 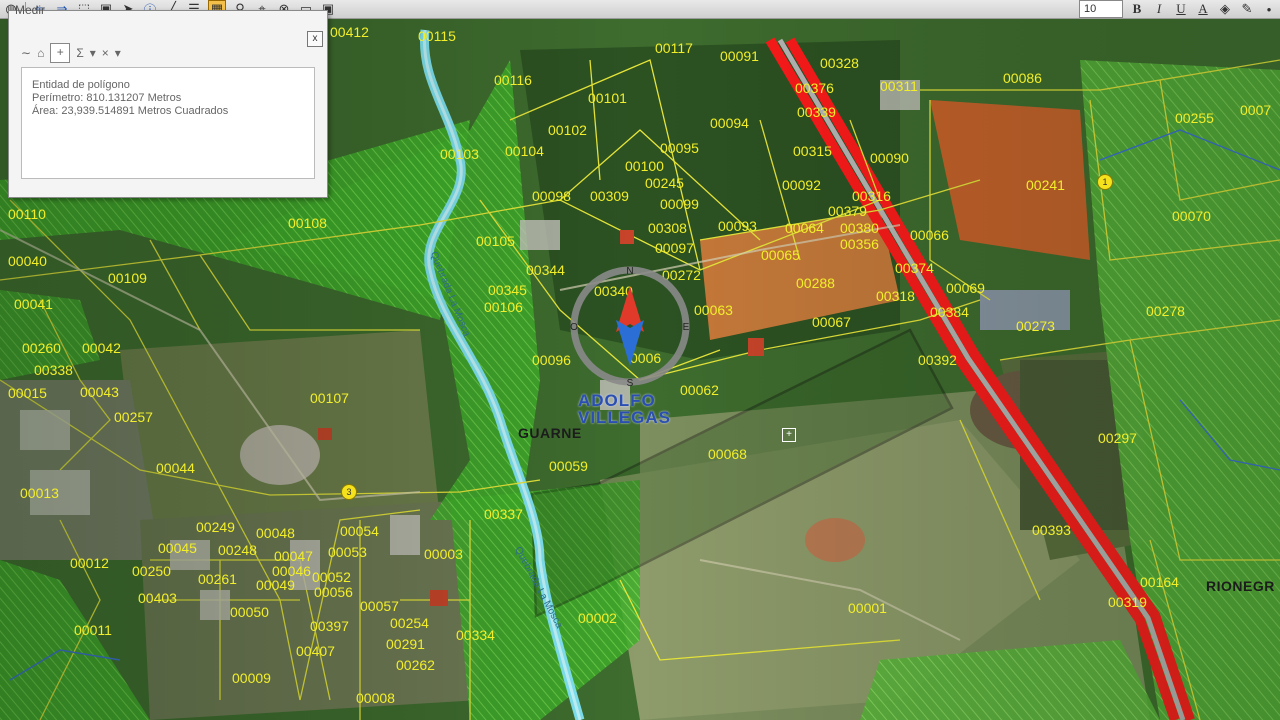 What do you see at coordinates (107, 98) in the screenshot?
I see `result-perimeter: Perímetro: 810.131207 Metros` at bounding box center [107, 98].